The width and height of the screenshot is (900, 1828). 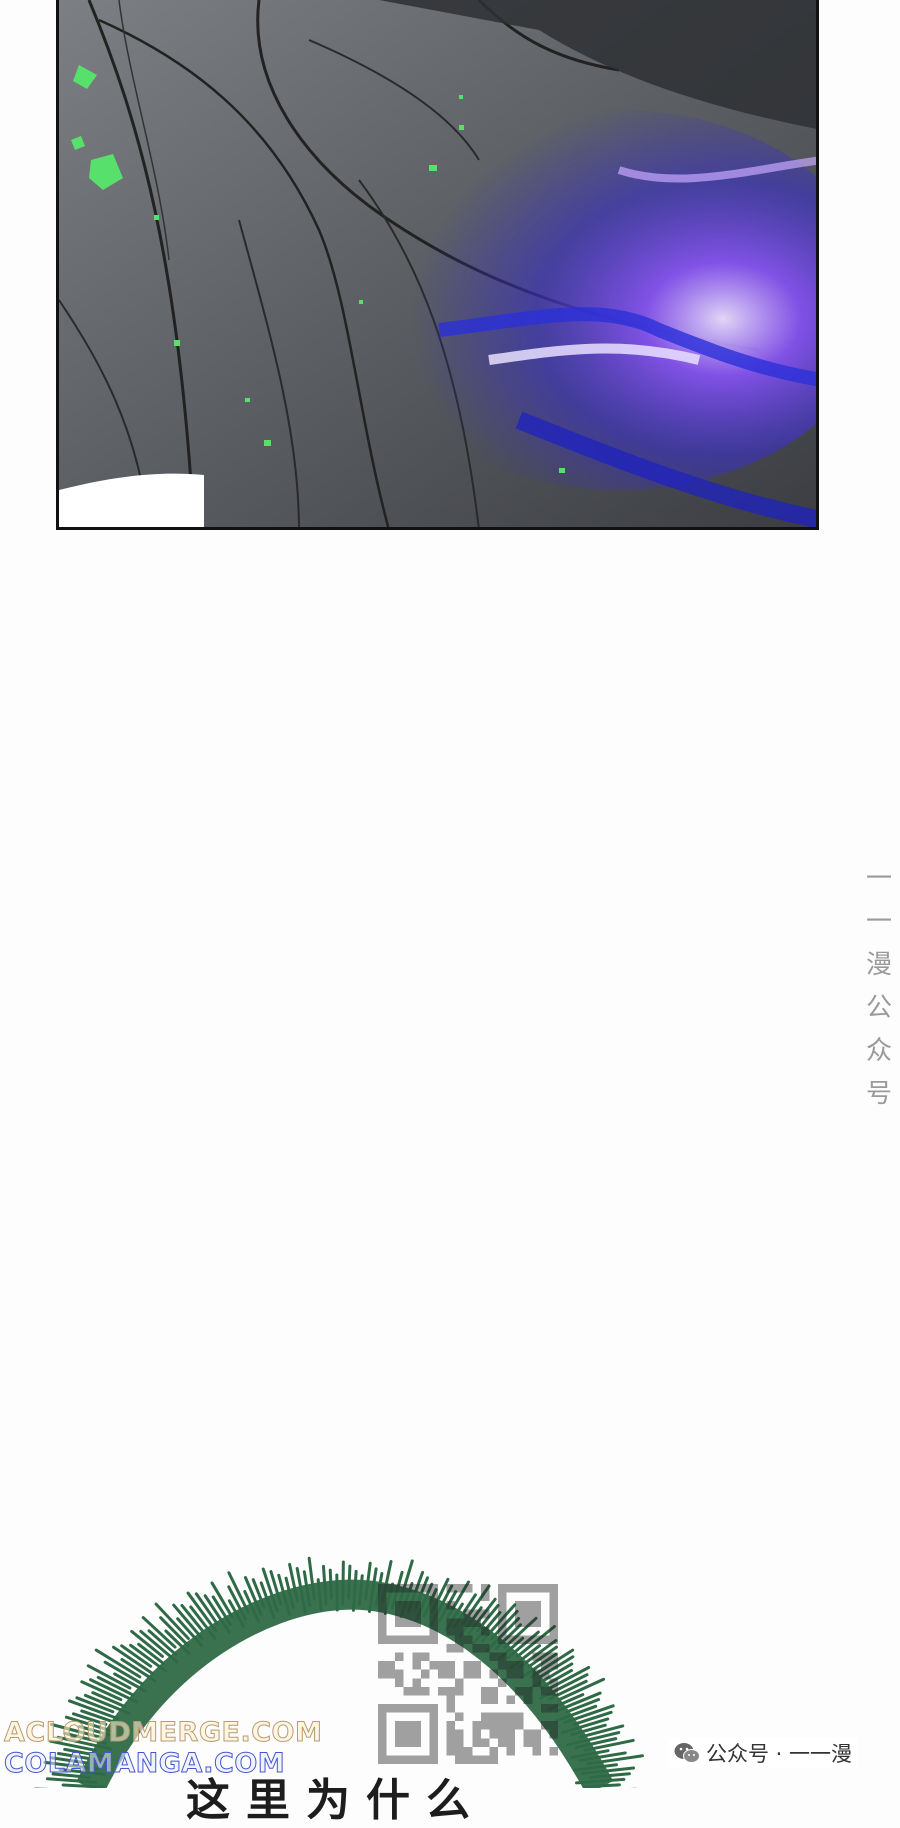 What do you see at coordinates (468, 1674) in the screenshot?
I see `qr-code-icon` at bounding box center [468, 1674].